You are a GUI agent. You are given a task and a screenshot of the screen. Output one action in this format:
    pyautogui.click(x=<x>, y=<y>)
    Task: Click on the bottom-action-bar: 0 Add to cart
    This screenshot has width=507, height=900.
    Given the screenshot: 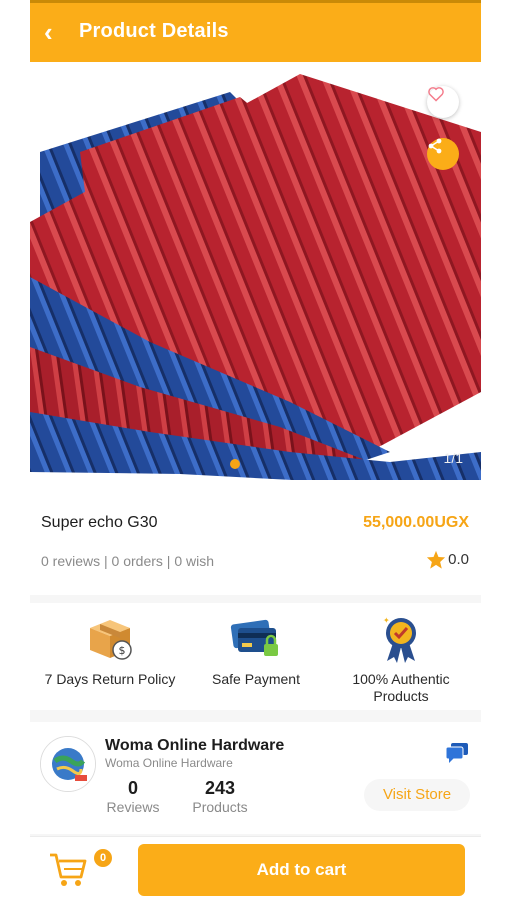 What is the action you would take?
    pyautogui.click(x=255, y=868)
    